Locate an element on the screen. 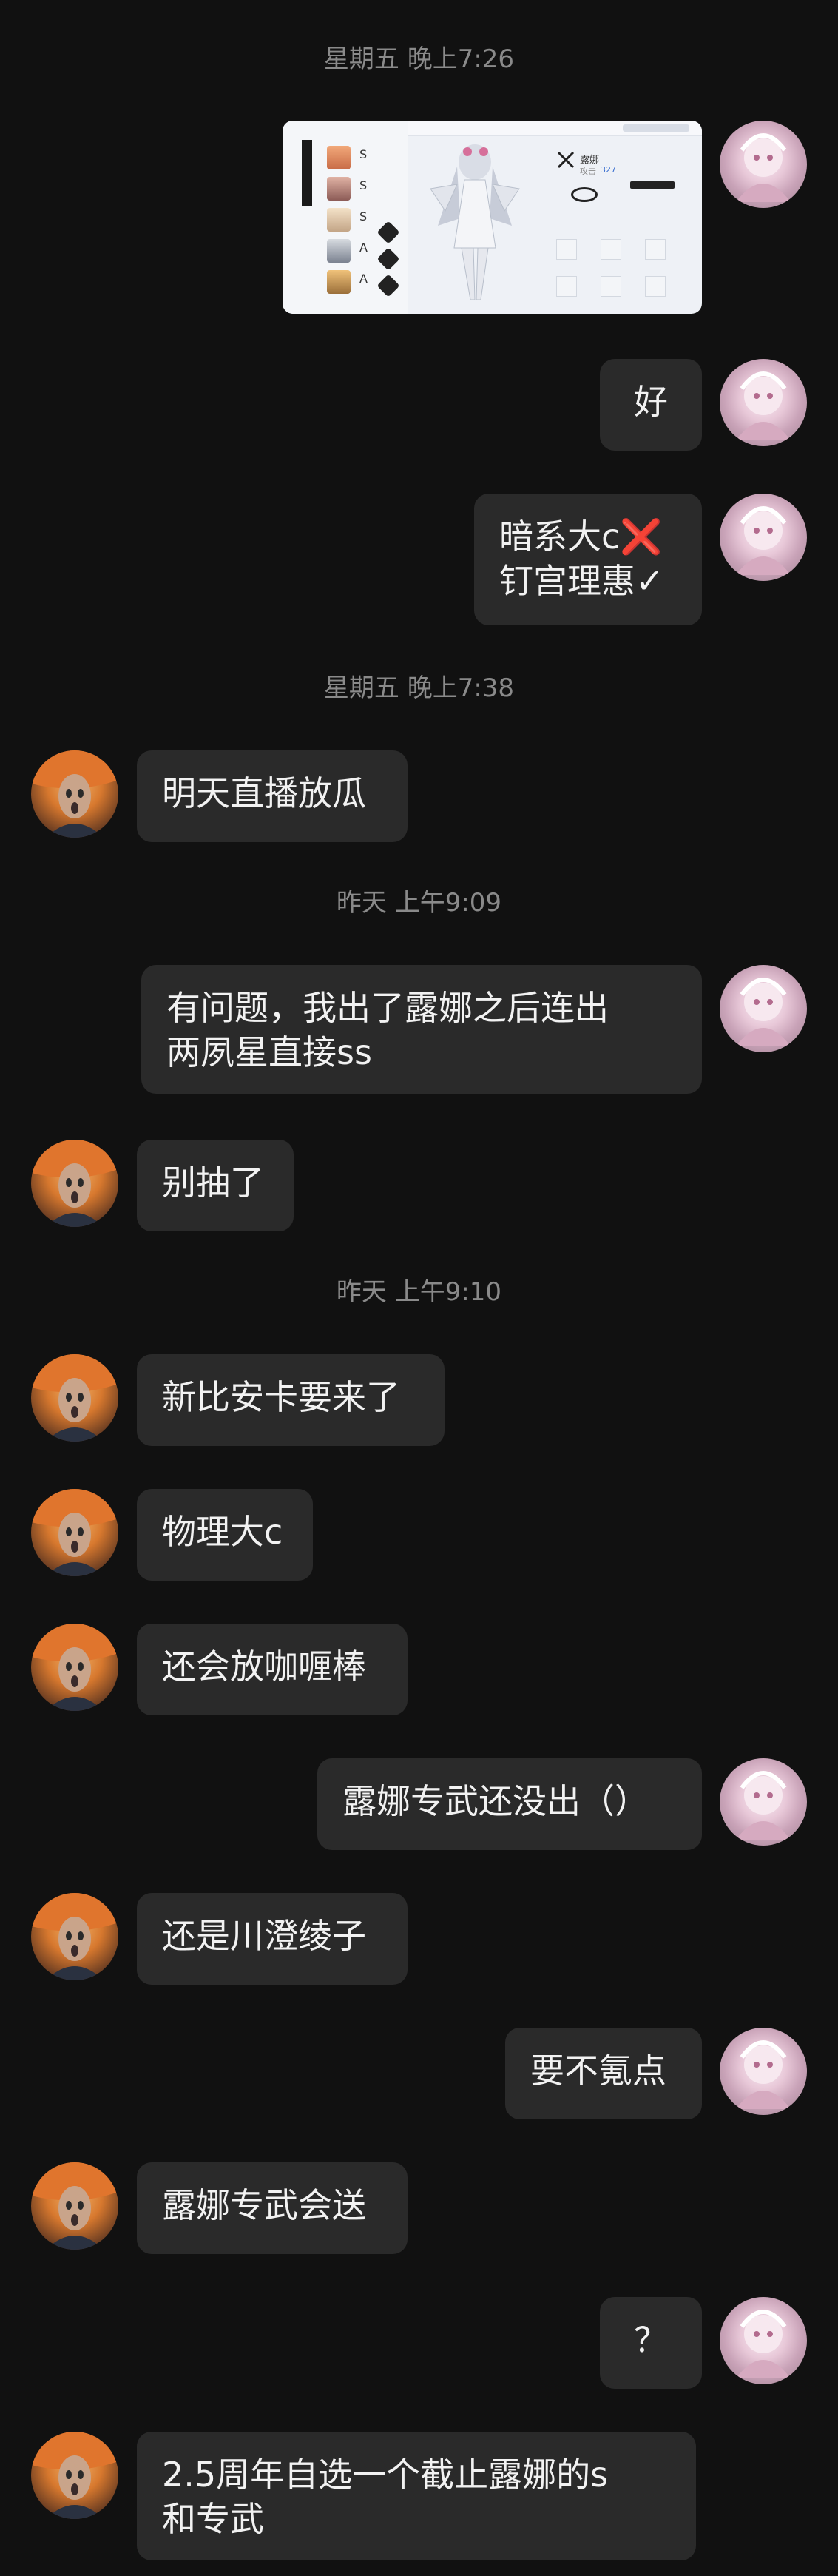 The width and height of the screenshot is (838, 2576). message-bubble: 还会放咖喱棒 is located at coordinates (272, 1669).